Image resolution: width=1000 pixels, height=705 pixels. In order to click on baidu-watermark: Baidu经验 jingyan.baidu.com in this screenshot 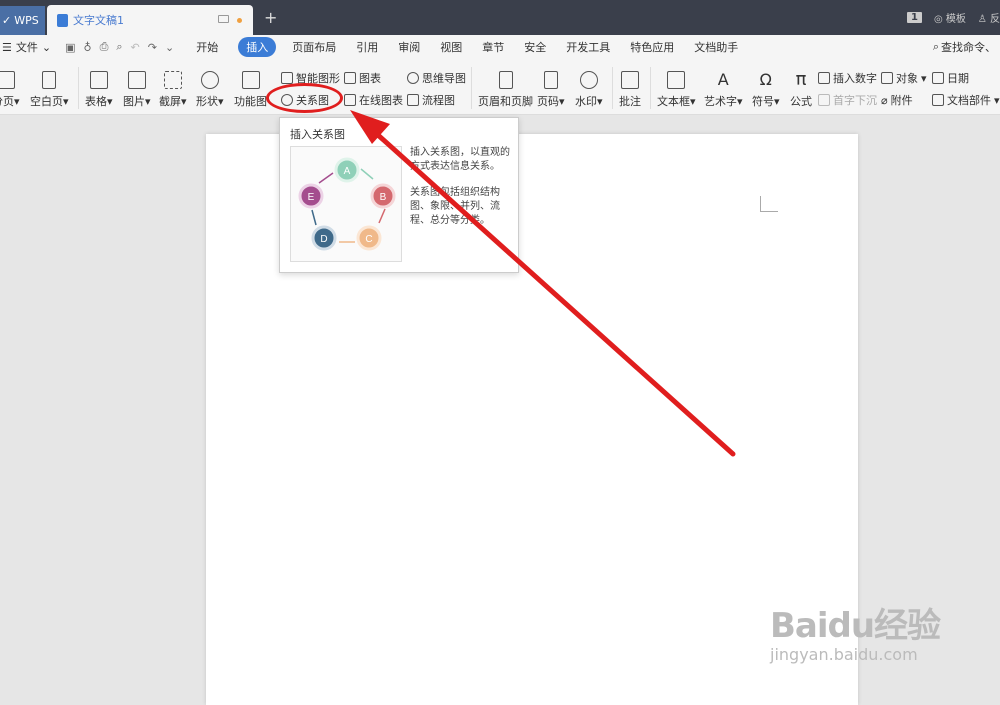, I will do `click(855, 631)`.